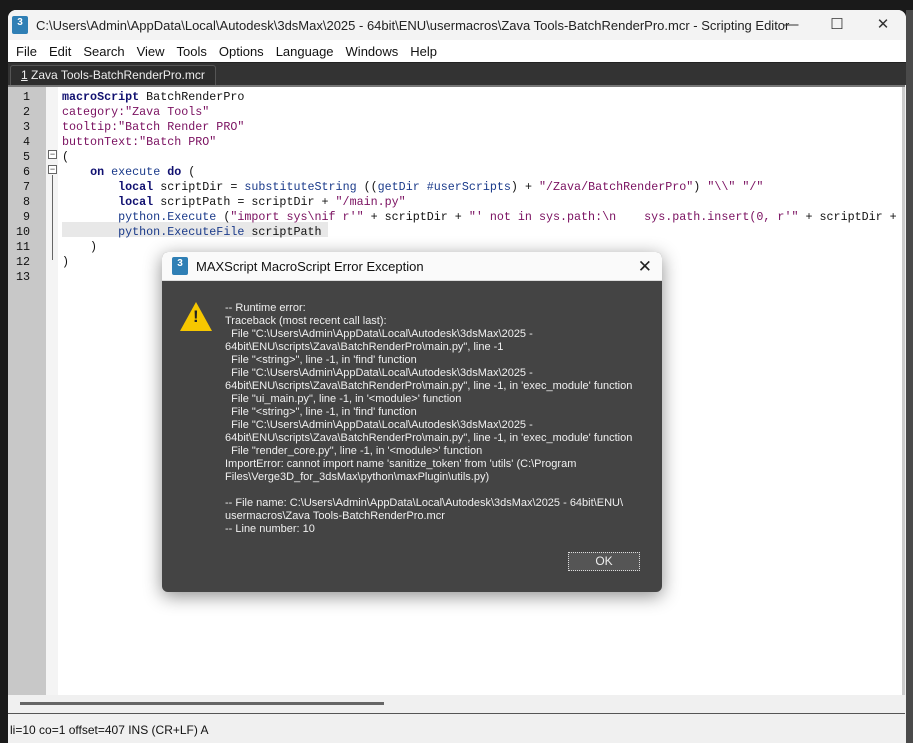 The height and width of the screenshot is (743, 913). I want to click on tab-batchrenderpro: 1 Zava Tools-BatchRenderPro.mcr, so click(113, 75).